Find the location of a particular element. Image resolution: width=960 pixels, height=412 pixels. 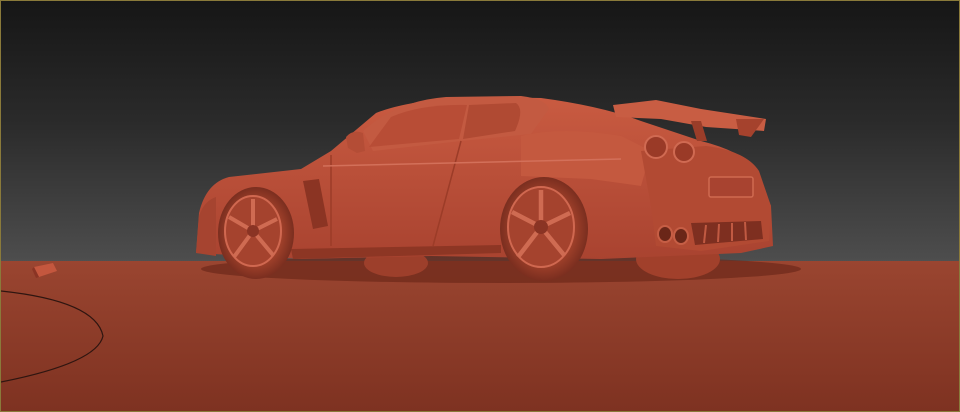

front-bumper is located at coordinates (206, 226).